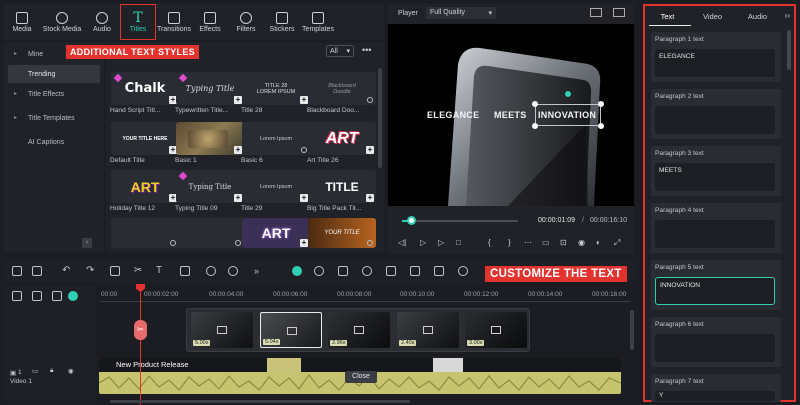 This screenshot has width=800, height=405. What do you see at coordinates (139, 271) in the screenshot?
I see `cut-icon: ✂` at bounding box center [139, 271].